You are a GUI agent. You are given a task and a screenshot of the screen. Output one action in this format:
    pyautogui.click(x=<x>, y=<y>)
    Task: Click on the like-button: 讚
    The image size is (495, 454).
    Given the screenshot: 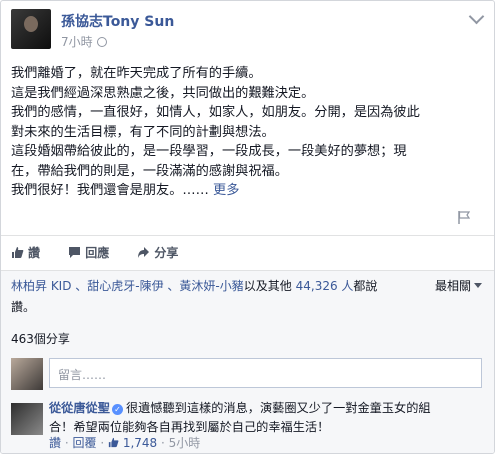 What is the action you would take?
    pyautogui.click(x=25, y=252)
    